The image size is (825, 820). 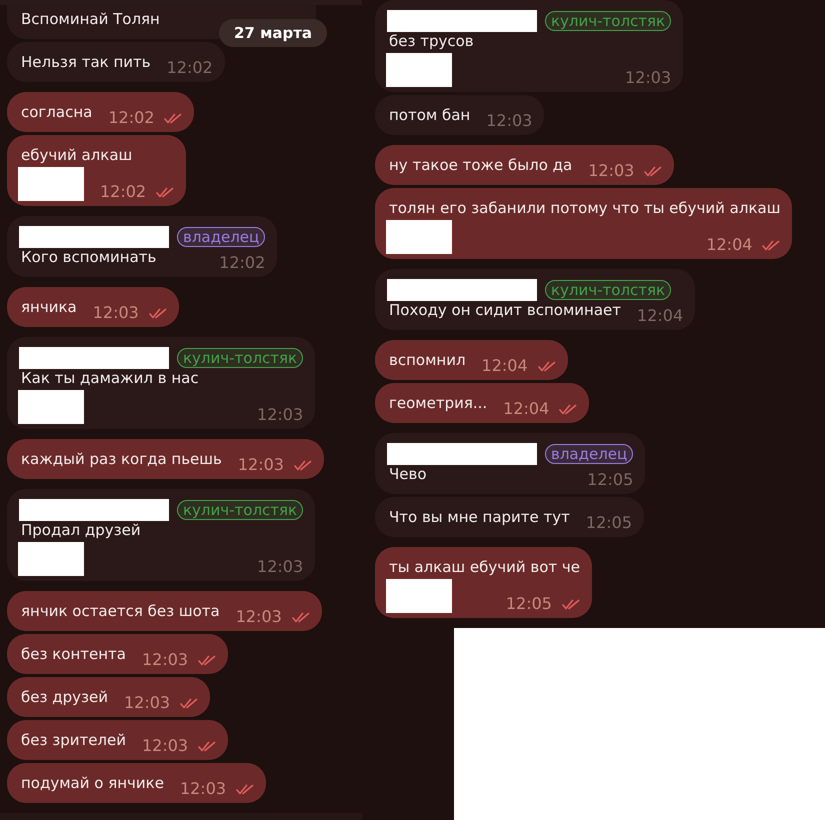 I want to click on message-text: Нельзя так пить, so click(x=86, y=63).